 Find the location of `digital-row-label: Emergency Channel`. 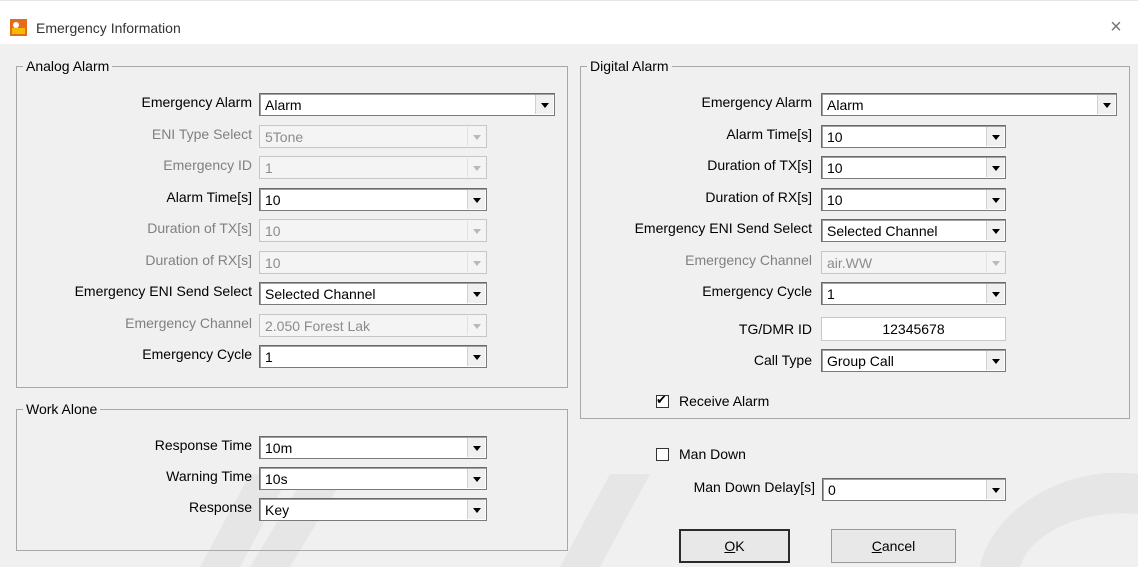

digital-row-label: Emergency Channel is located at coordinates (748, 259).